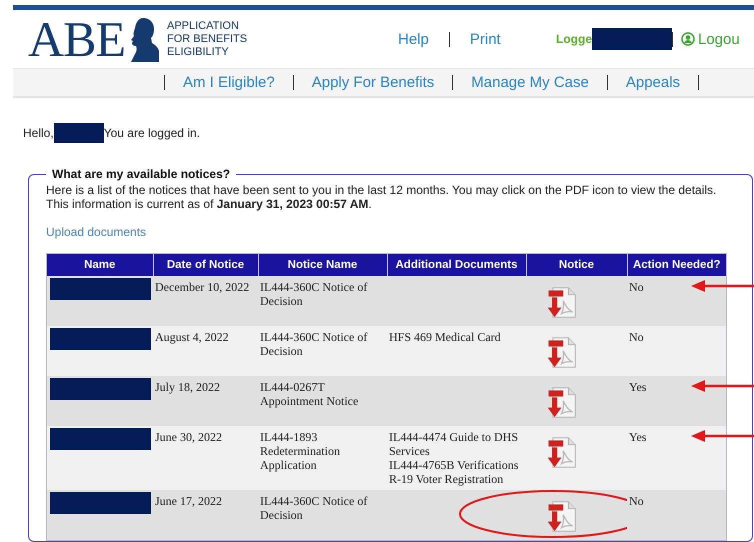  Describe the element at coordinates (96, 232) in the screenshot. I see `upload-link: Upload documents` at that location.